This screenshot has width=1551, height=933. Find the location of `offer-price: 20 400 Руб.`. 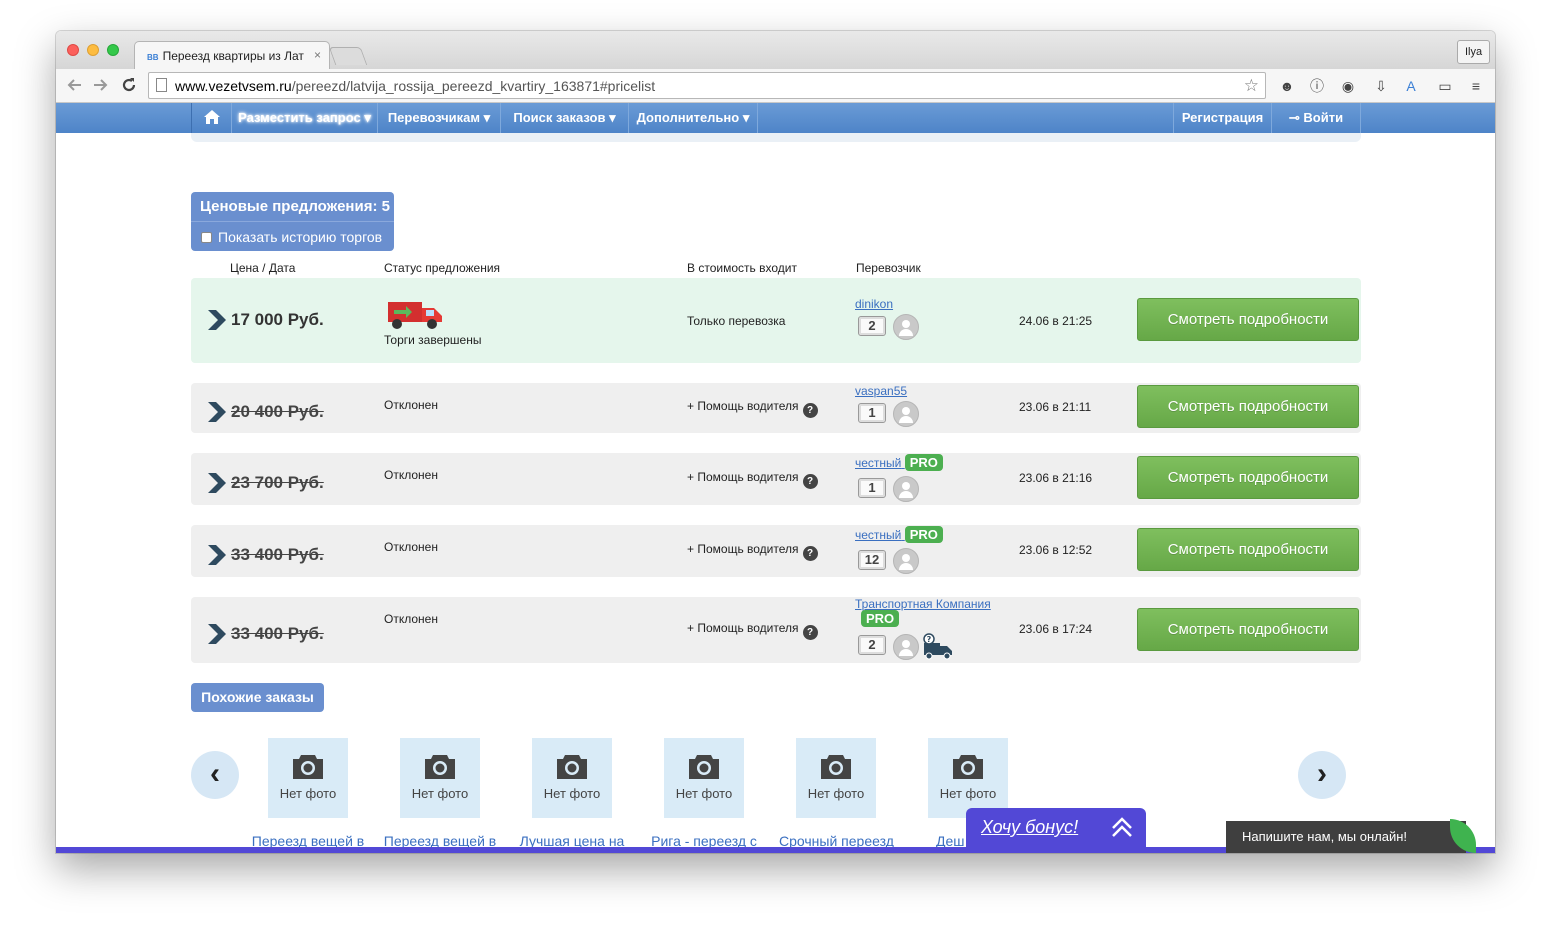

offer-price: 20 400 Руб. is located at coordinates (277, 411).